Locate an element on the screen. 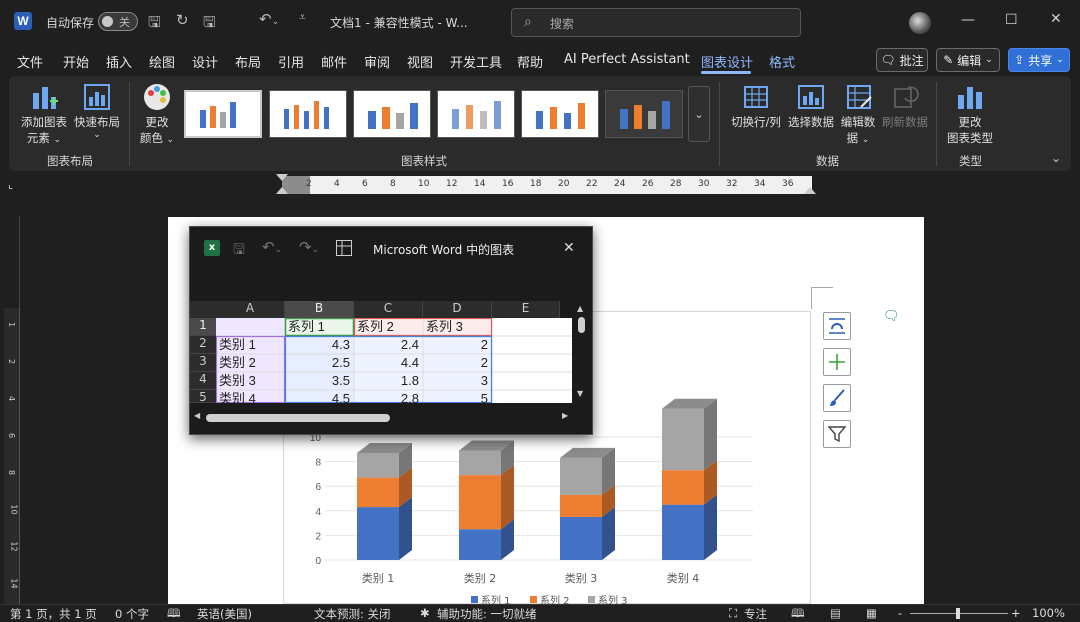 The width and height of the screenshot is (1080, 622). customize-qat-icon: ⩡ is located at coordinates (302, 17).